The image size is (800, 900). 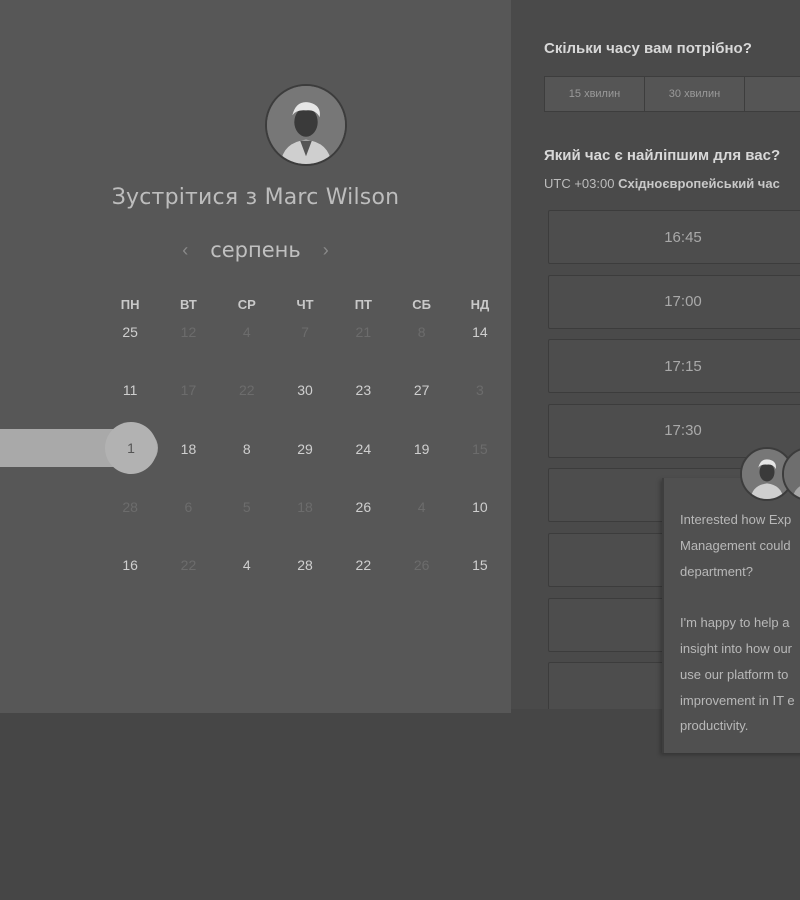 What do you see at coordinates (363, 304) in the screenshot?
I see `weekday-label: ПТ` at bounding box center [363, 304].